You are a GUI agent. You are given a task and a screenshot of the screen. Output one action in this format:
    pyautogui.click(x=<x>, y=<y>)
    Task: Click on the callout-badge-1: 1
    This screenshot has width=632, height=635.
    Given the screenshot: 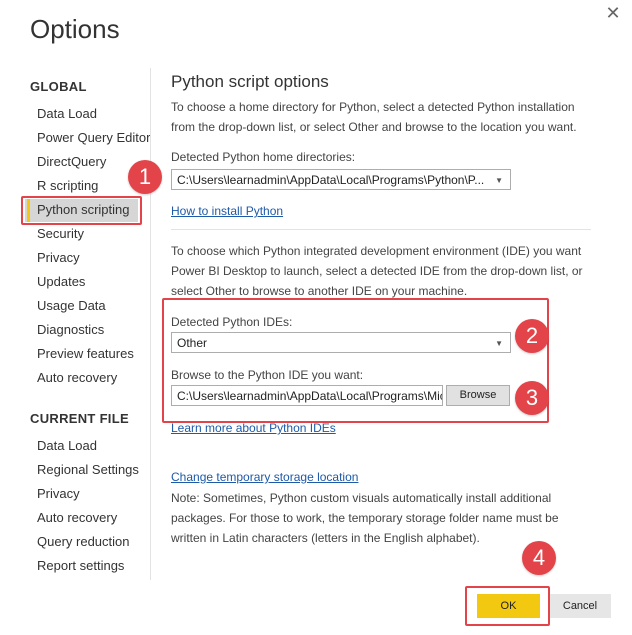 What is the action you would take?
    pyautogui.click(x=145, y=177)
    